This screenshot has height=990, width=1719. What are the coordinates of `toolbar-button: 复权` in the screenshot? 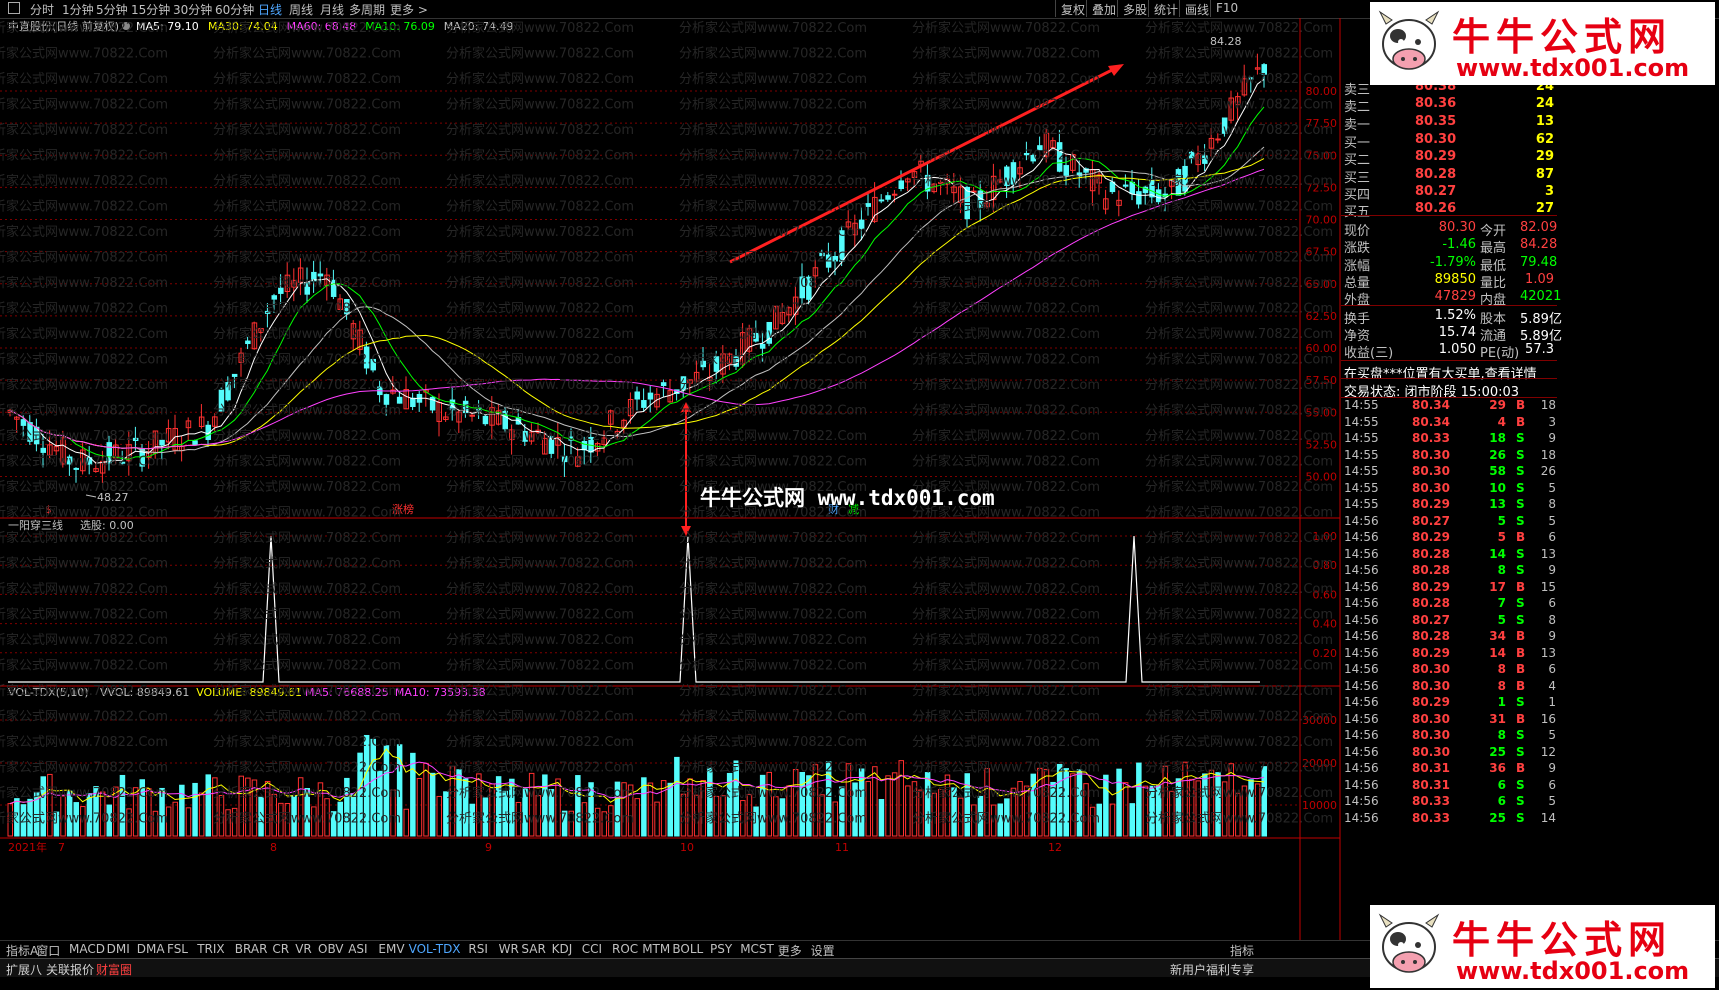 It's located at (1072, 8).